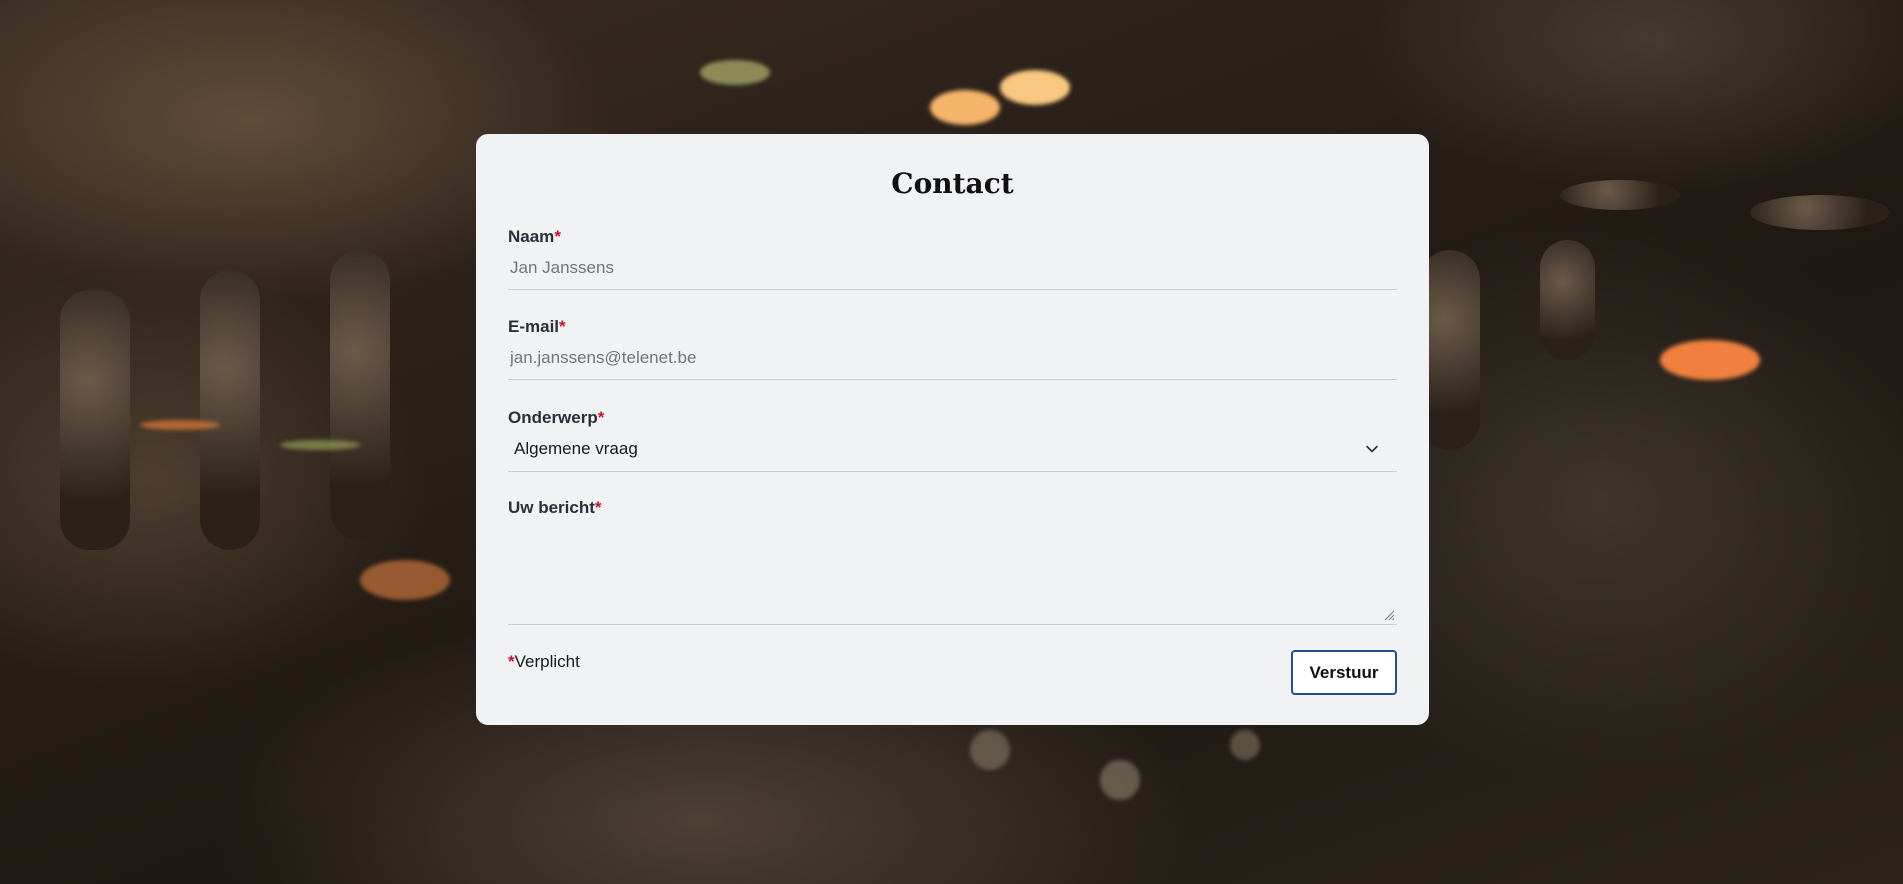  I want to click on resize-grip-icon, so click(1389, 615).